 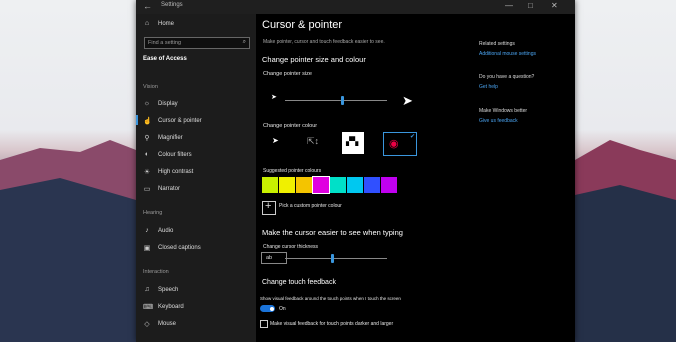 What do you see at coordinates (150, 87) in the screenshot?
I see `section-heading-vision: Vision` at bounding box center [150, 87].